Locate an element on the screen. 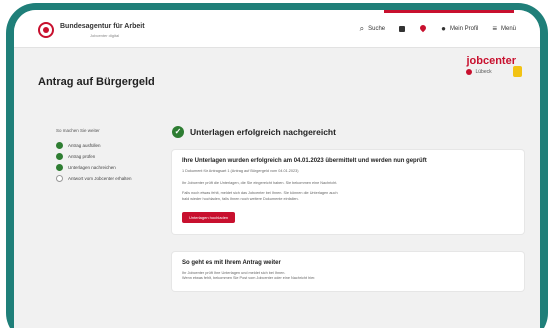  profile-link: ● Mein Profil is located at coordinates (459, 29).